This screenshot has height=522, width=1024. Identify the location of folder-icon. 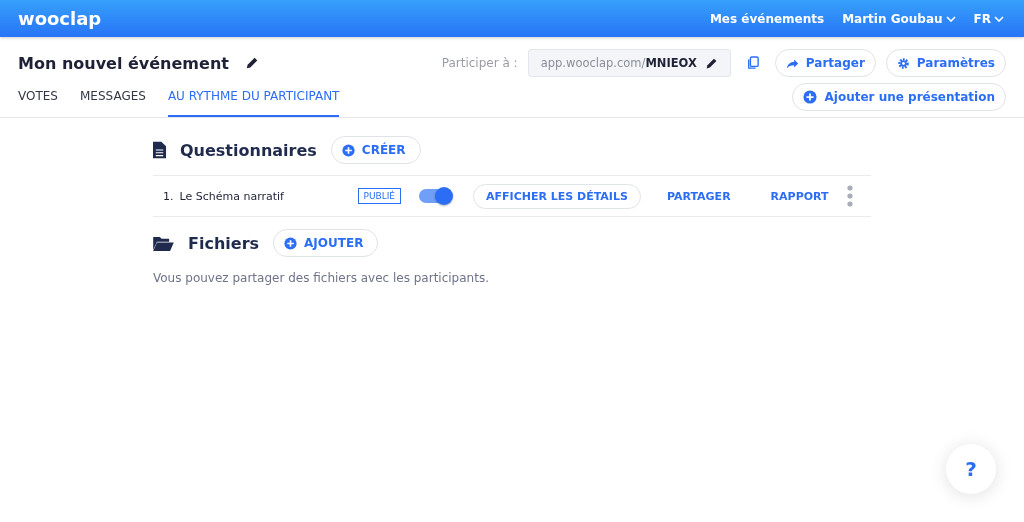
(163, 243).